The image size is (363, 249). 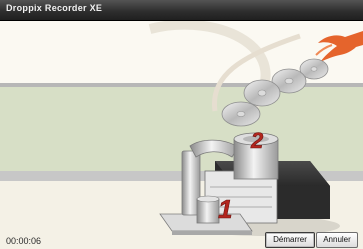 I want to click on step-number-1: 1, so click(x=225, y=209).